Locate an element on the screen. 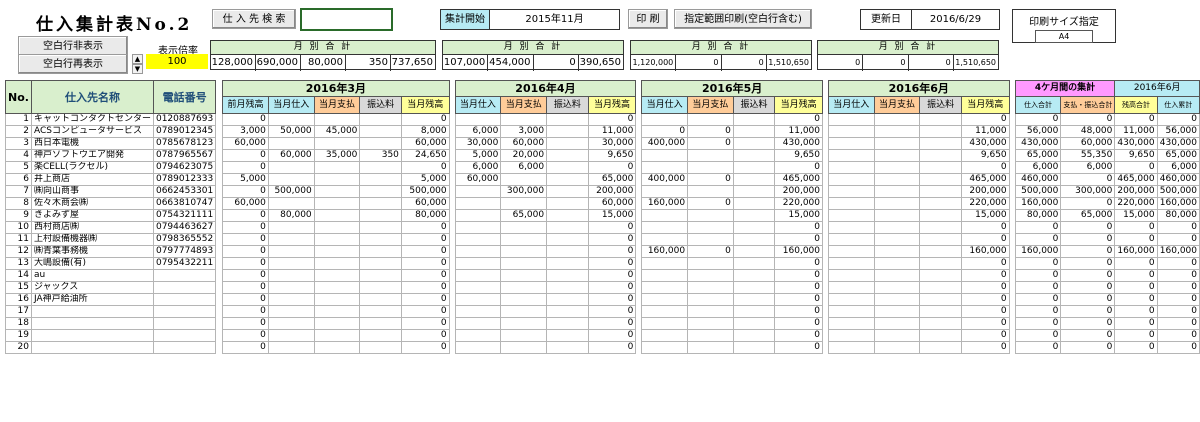 This screenshot has height=422, width=1200. summary-value-cell: 160,000 is located at coordinates (1178, 203).